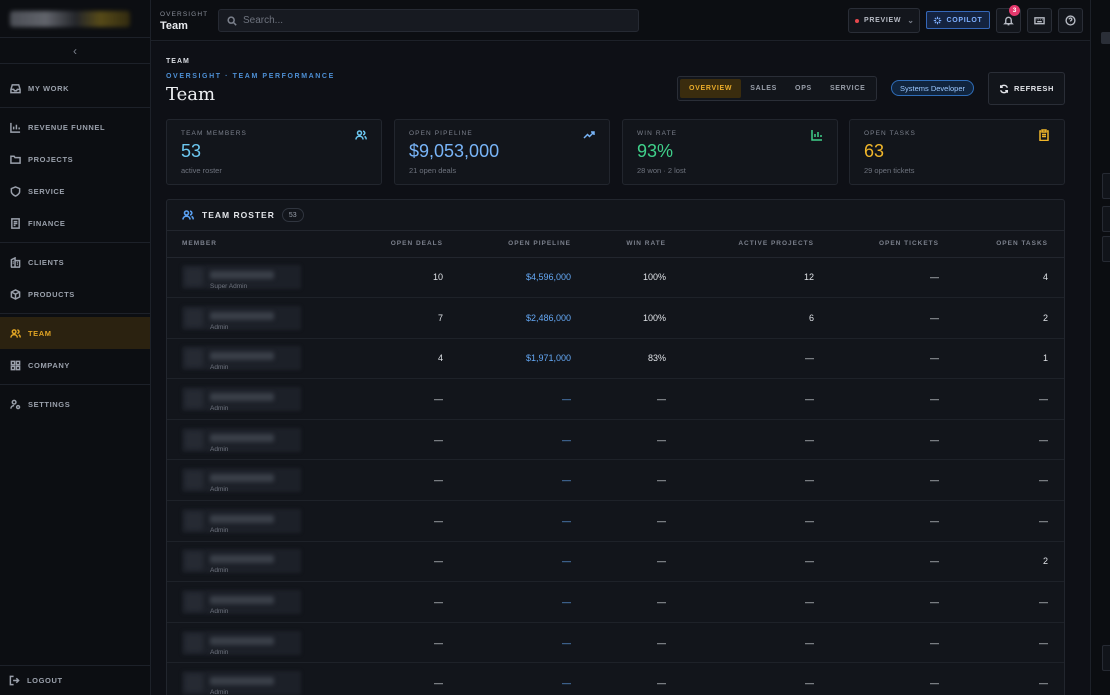 This screenshot has height=695, width=1110. I want to click on table-row: Super Admin 10 $4,596,000 100% 12—4, so click(615, 278).